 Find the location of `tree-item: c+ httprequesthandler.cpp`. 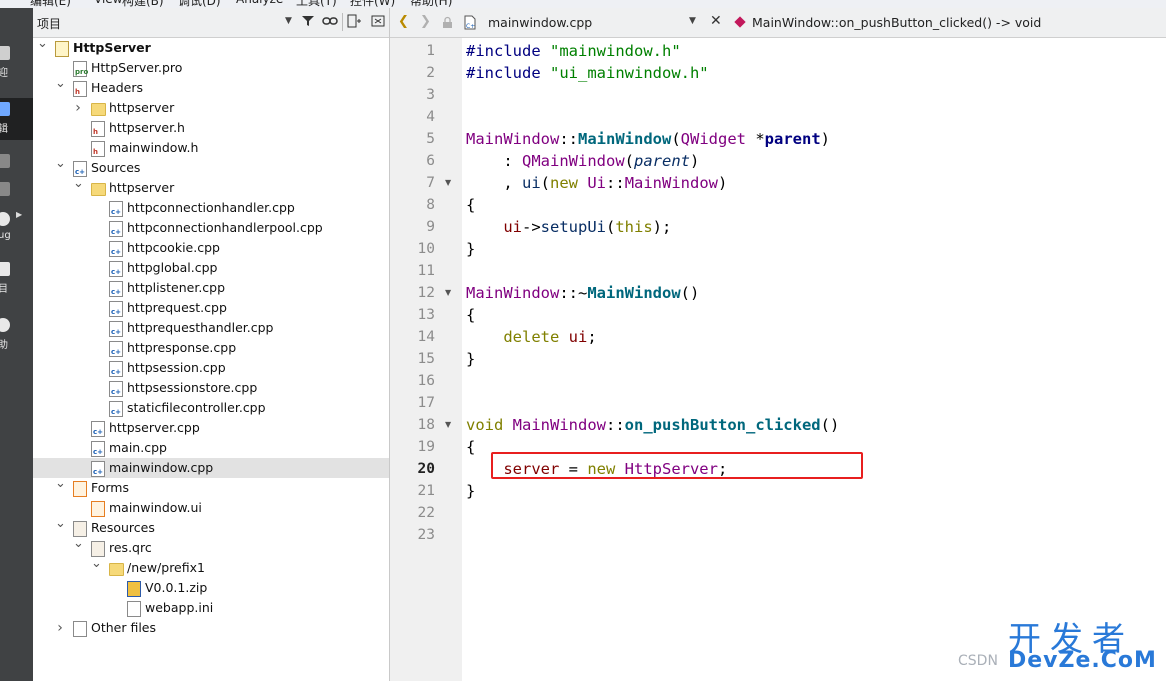

tree-item: c+ httprequesthandler.cpp is located at coordinates (211, 328).